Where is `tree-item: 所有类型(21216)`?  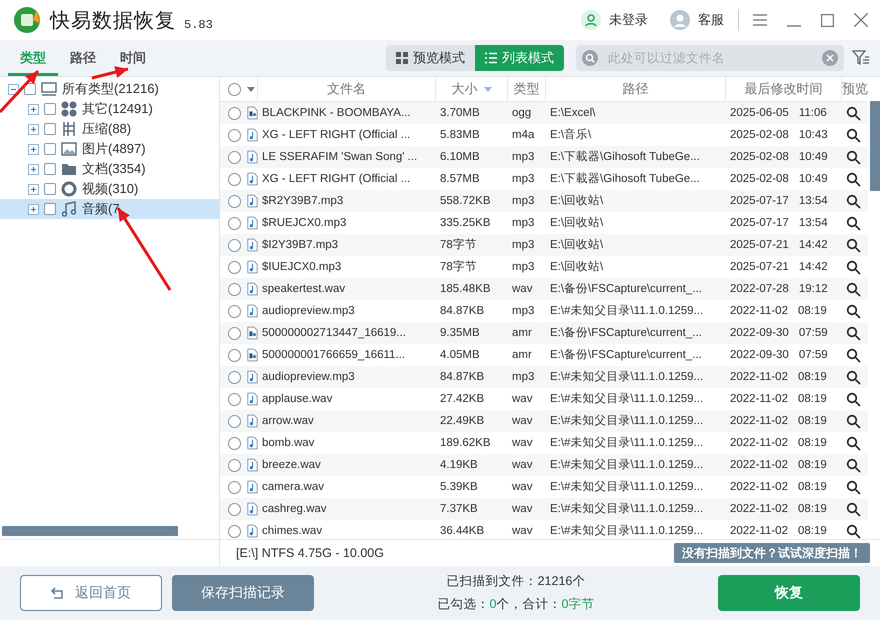 tree-item: 所有类型(21216) is located at coordinates (110, 89).